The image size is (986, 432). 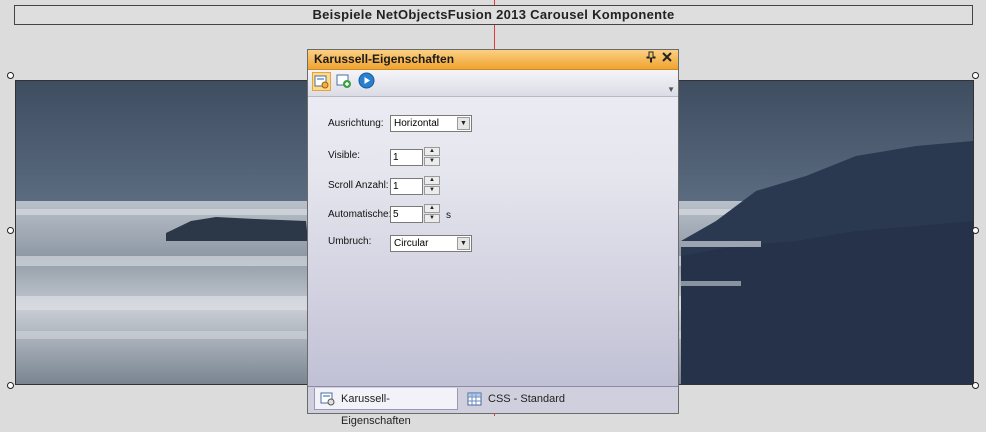 What do you see at coordinates (493, 60) in the screenshot?
I see `panel-header: Karussell-Eigenschaften` at bounding box center [493, 60].